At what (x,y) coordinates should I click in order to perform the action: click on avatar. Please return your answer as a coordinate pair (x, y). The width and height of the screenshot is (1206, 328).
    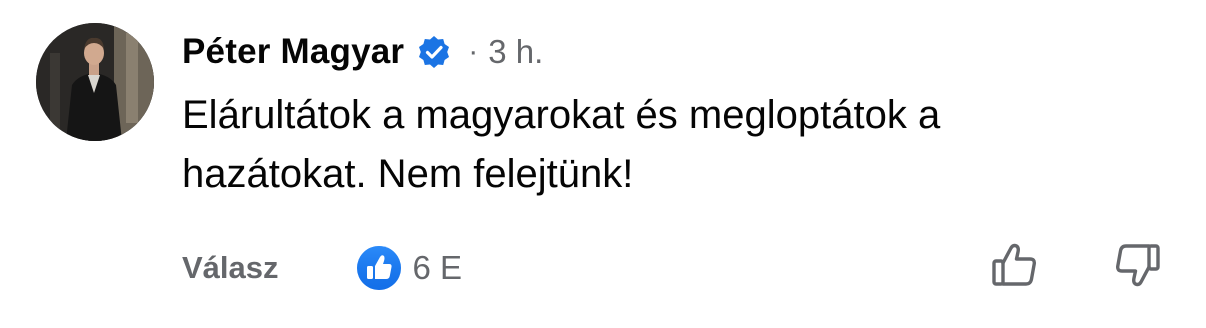
    Looking at the image, I should click on (95, 82).